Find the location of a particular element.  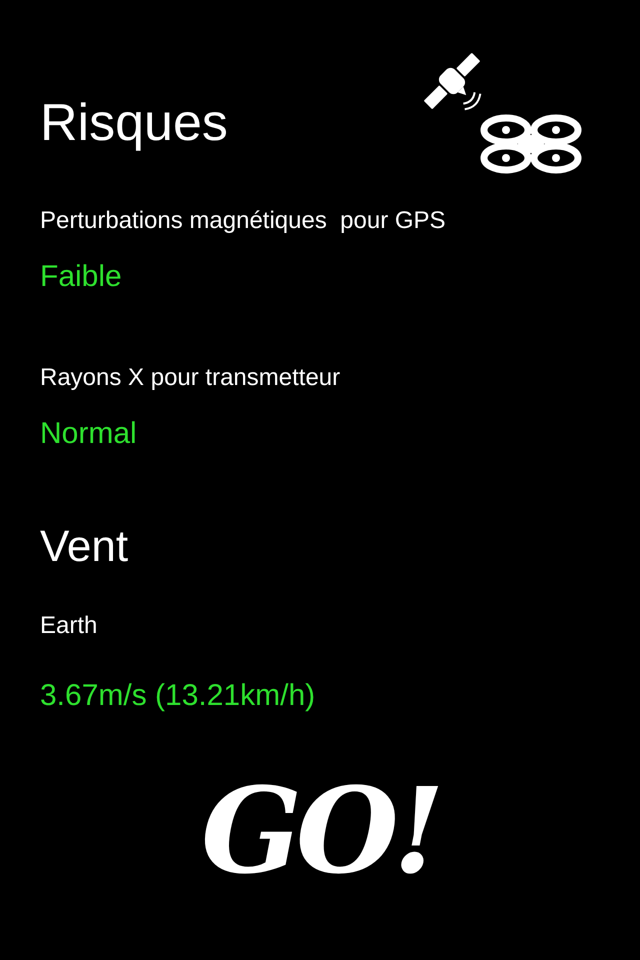

drone-icon is located at coordinates (531, 144).